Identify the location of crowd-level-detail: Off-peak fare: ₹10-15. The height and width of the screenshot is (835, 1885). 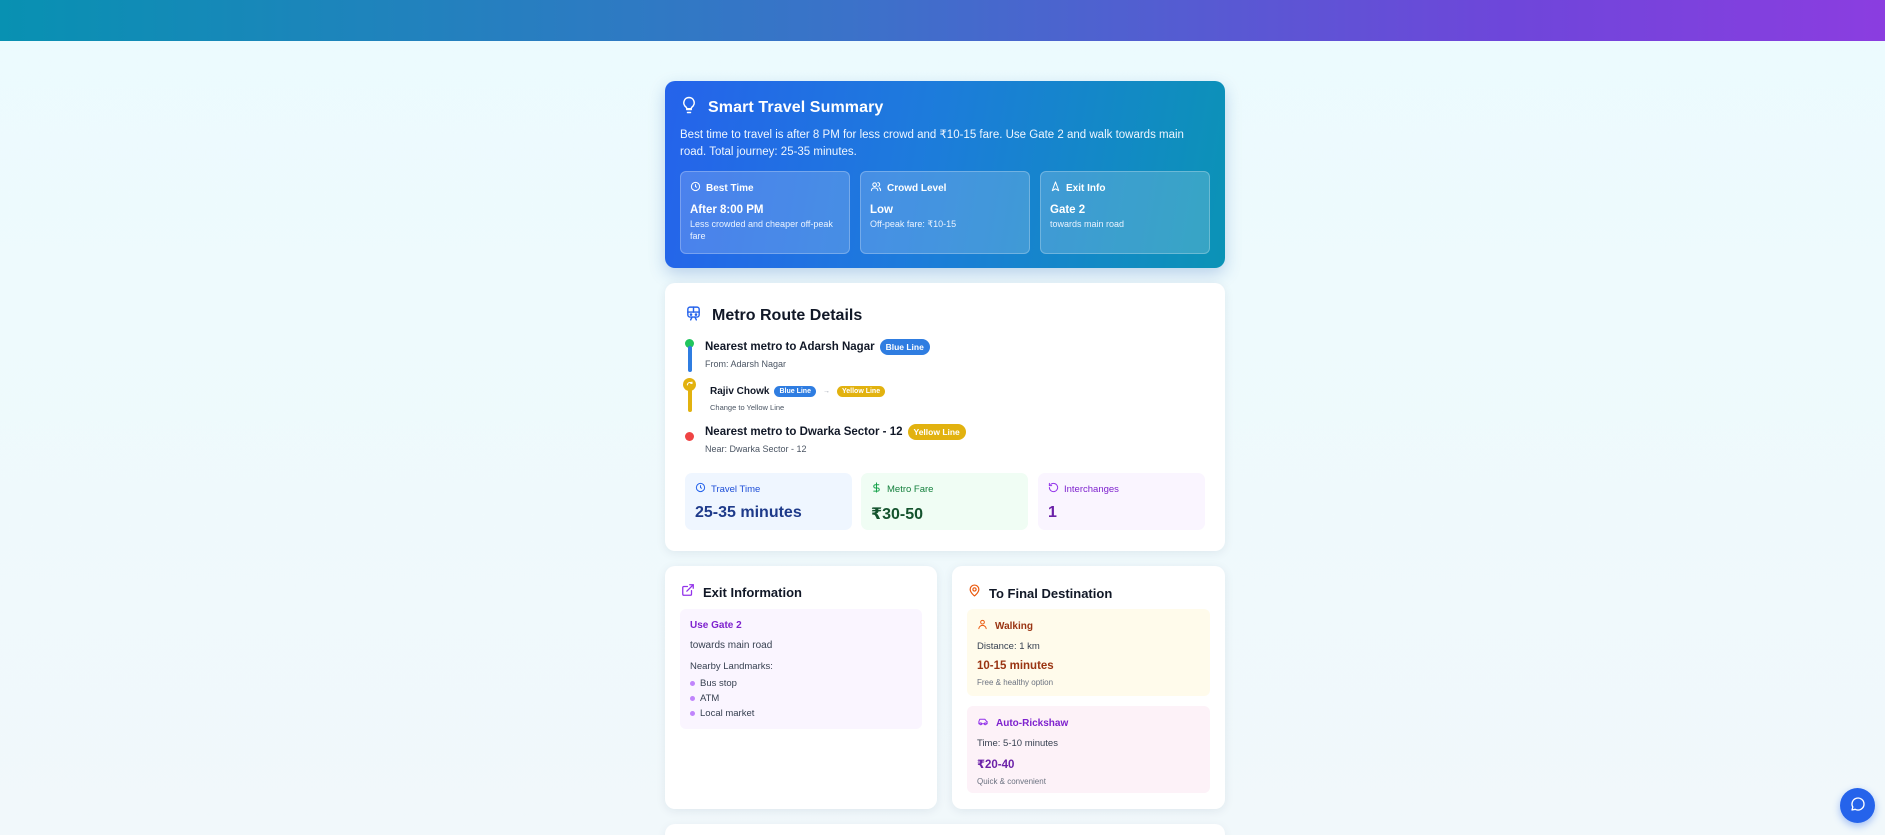
(913, 224).